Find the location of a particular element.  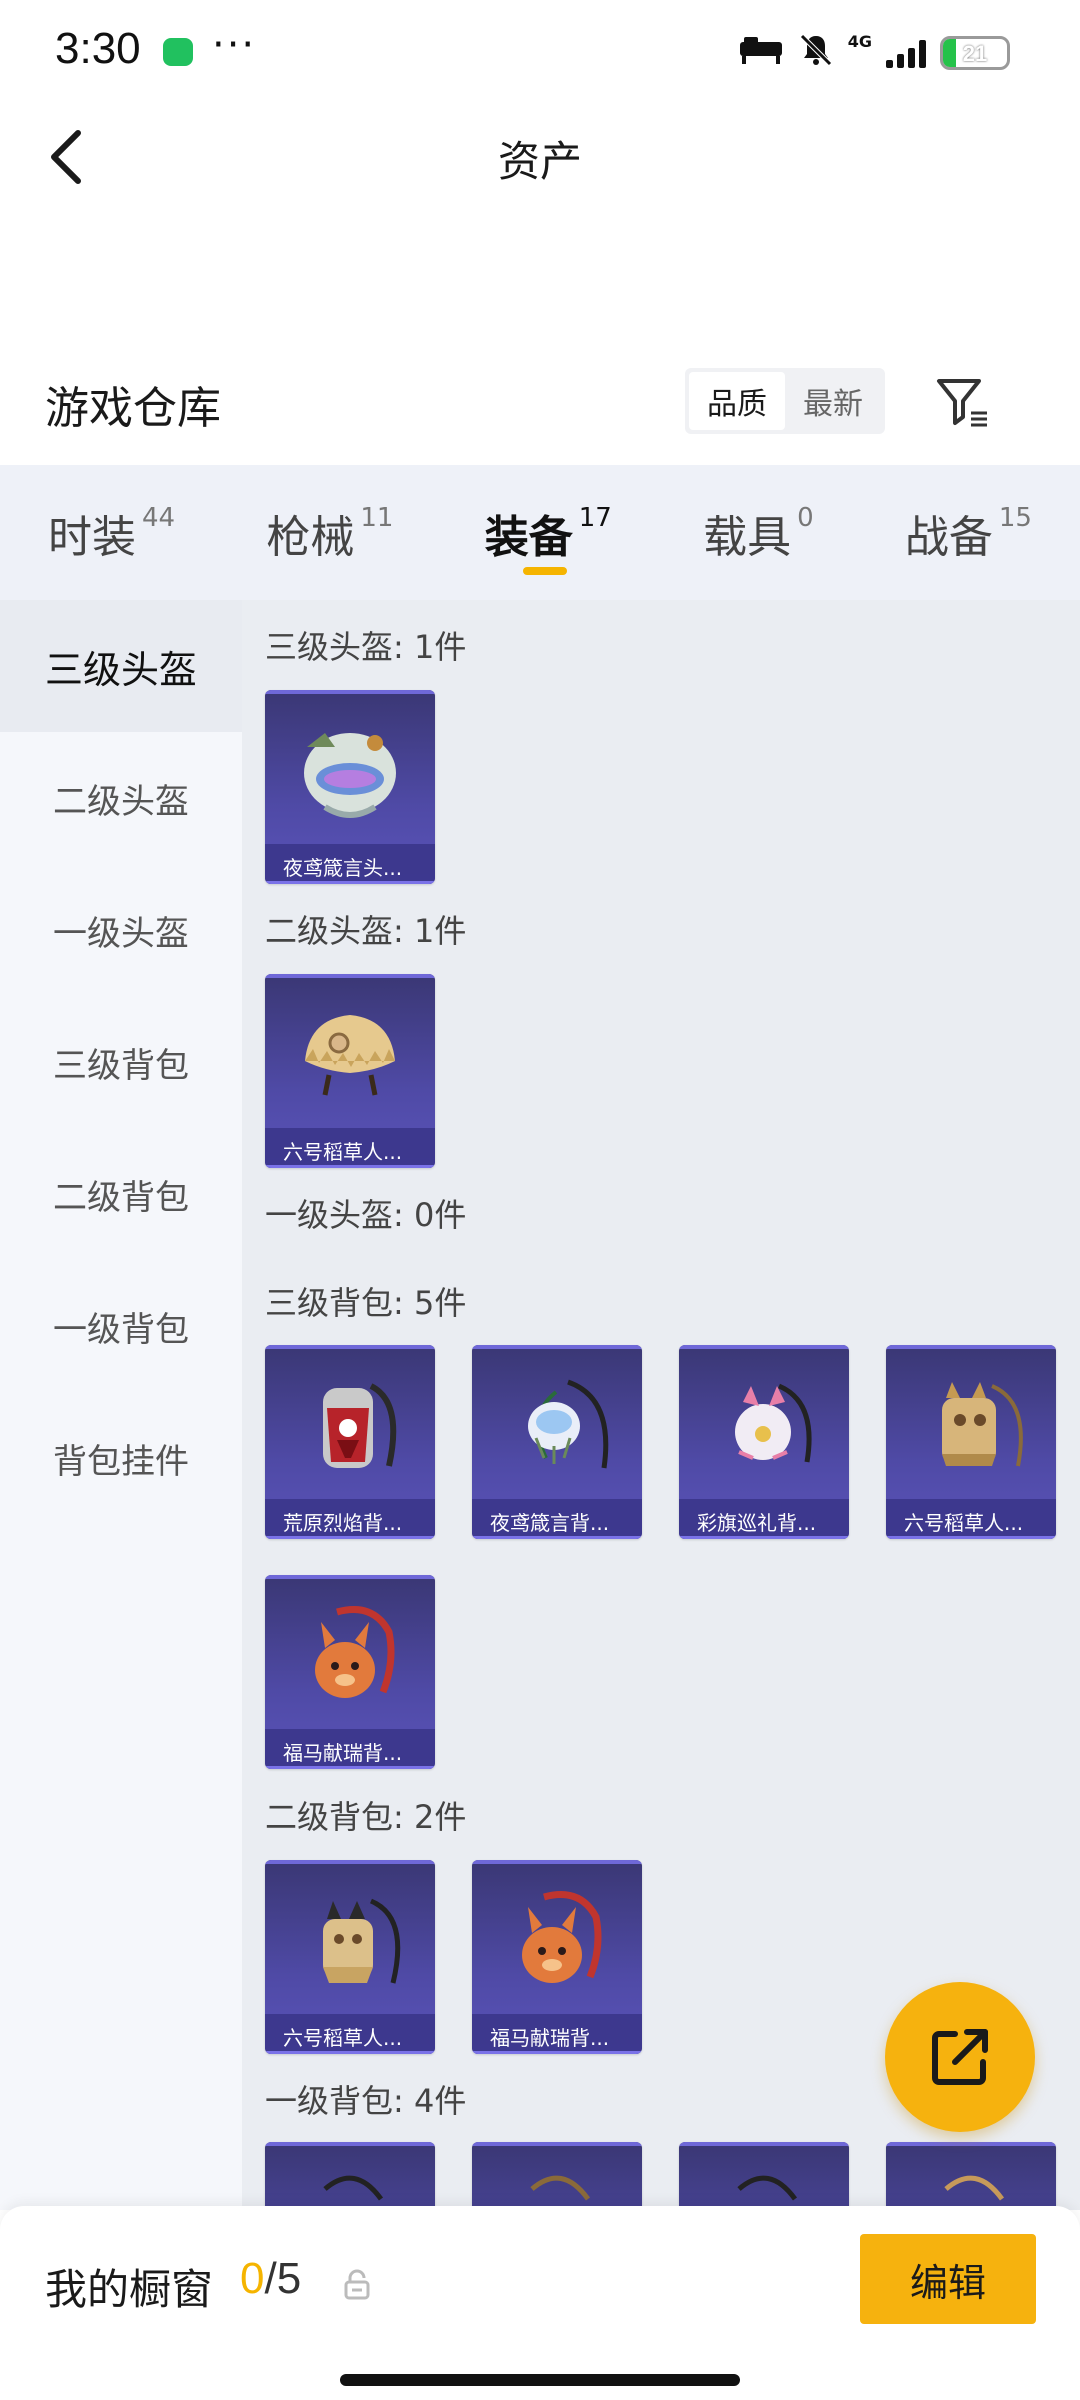

sidebar-item-level2-helmet: 二级头盔 is located at coordinates (121, 798).